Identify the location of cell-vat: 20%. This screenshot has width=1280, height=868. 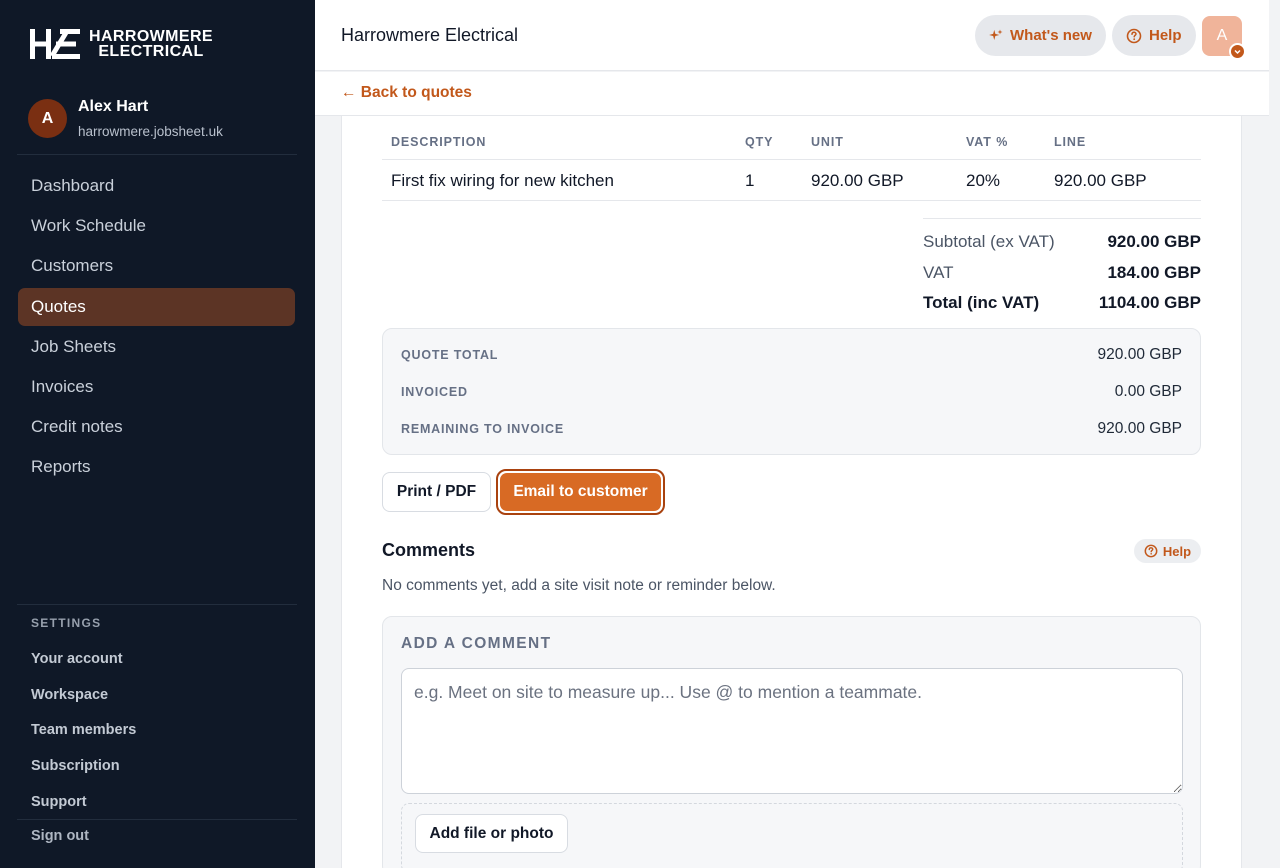
(983, 180).